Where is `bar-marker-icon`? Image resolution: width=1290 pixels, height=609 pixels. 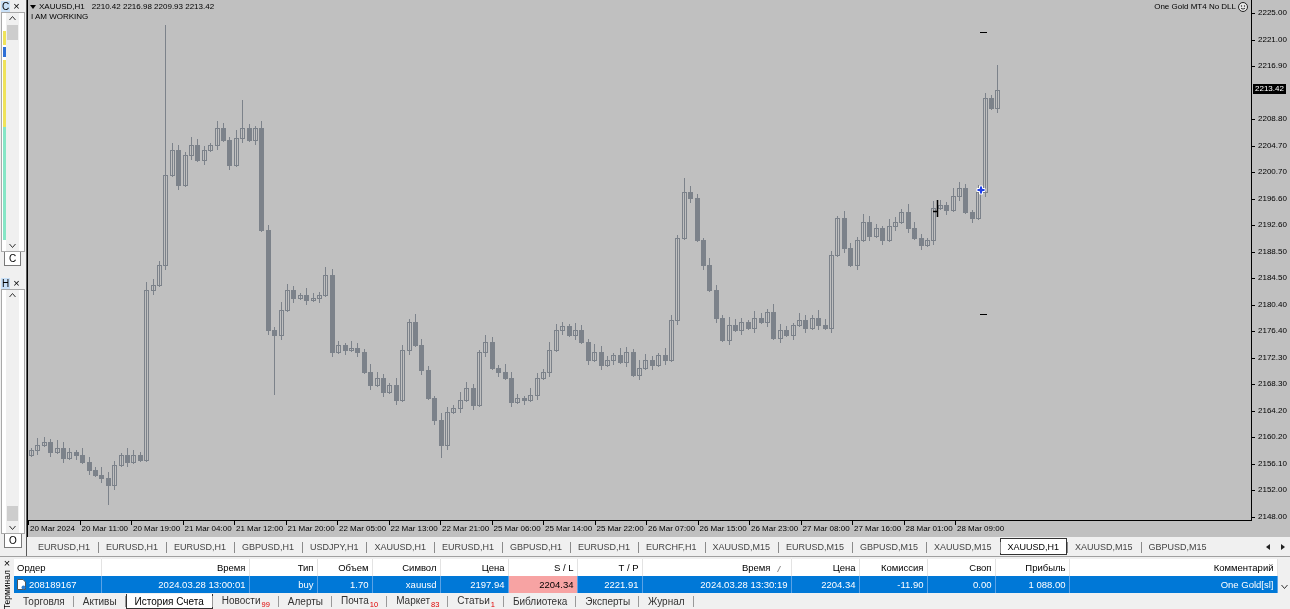 bar-marker-icon is located at coordinates (935, 208).